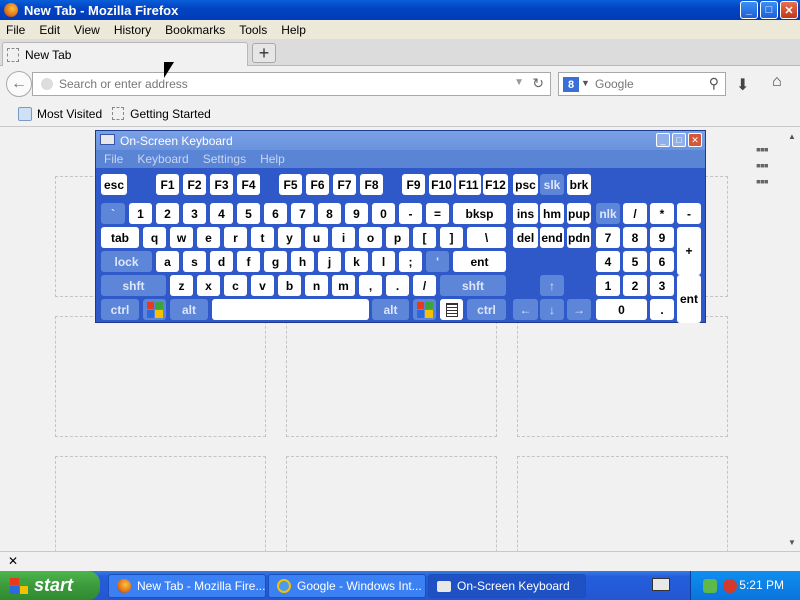 The width and height of the screenshot is (800, 600). What do you see at coordinates (383, 261) in the screenshot?
I see `key-l: l` at bounding box center [383, 261].